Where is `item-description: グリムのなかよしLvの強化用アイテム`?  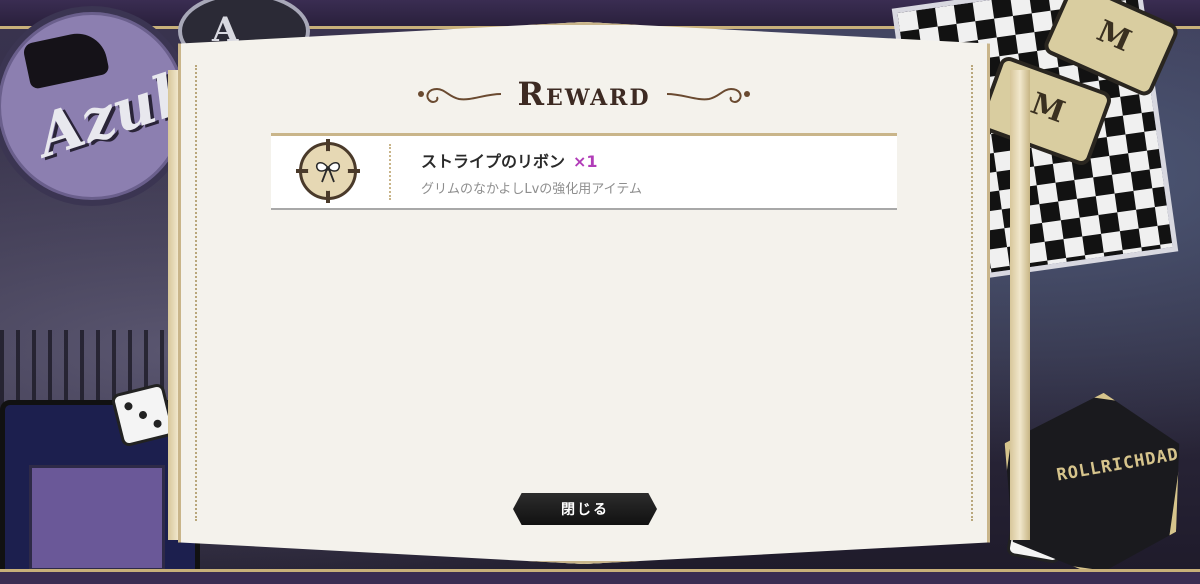
item-description: グリムのなかよしLvの強化用アイテム is located at coordinates (531, 189).